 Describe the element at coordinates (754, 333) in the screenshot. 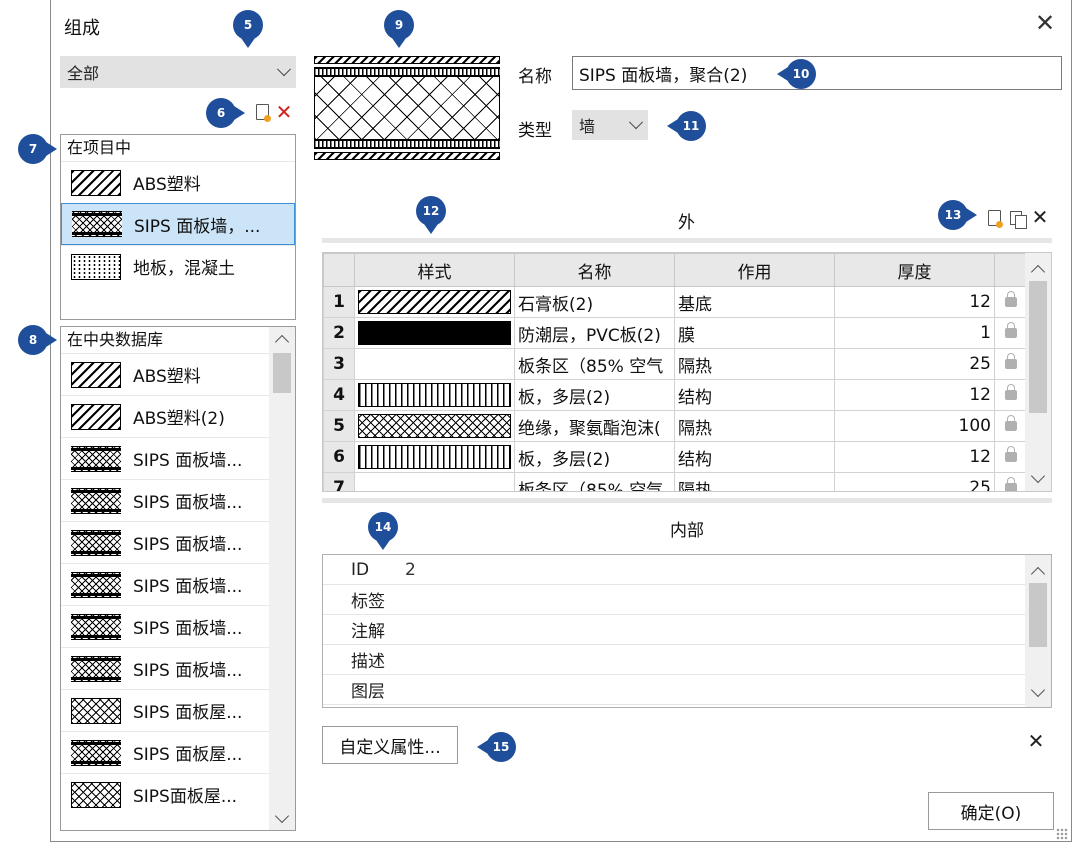

I see `layer-role-cell: 膜` at that location.